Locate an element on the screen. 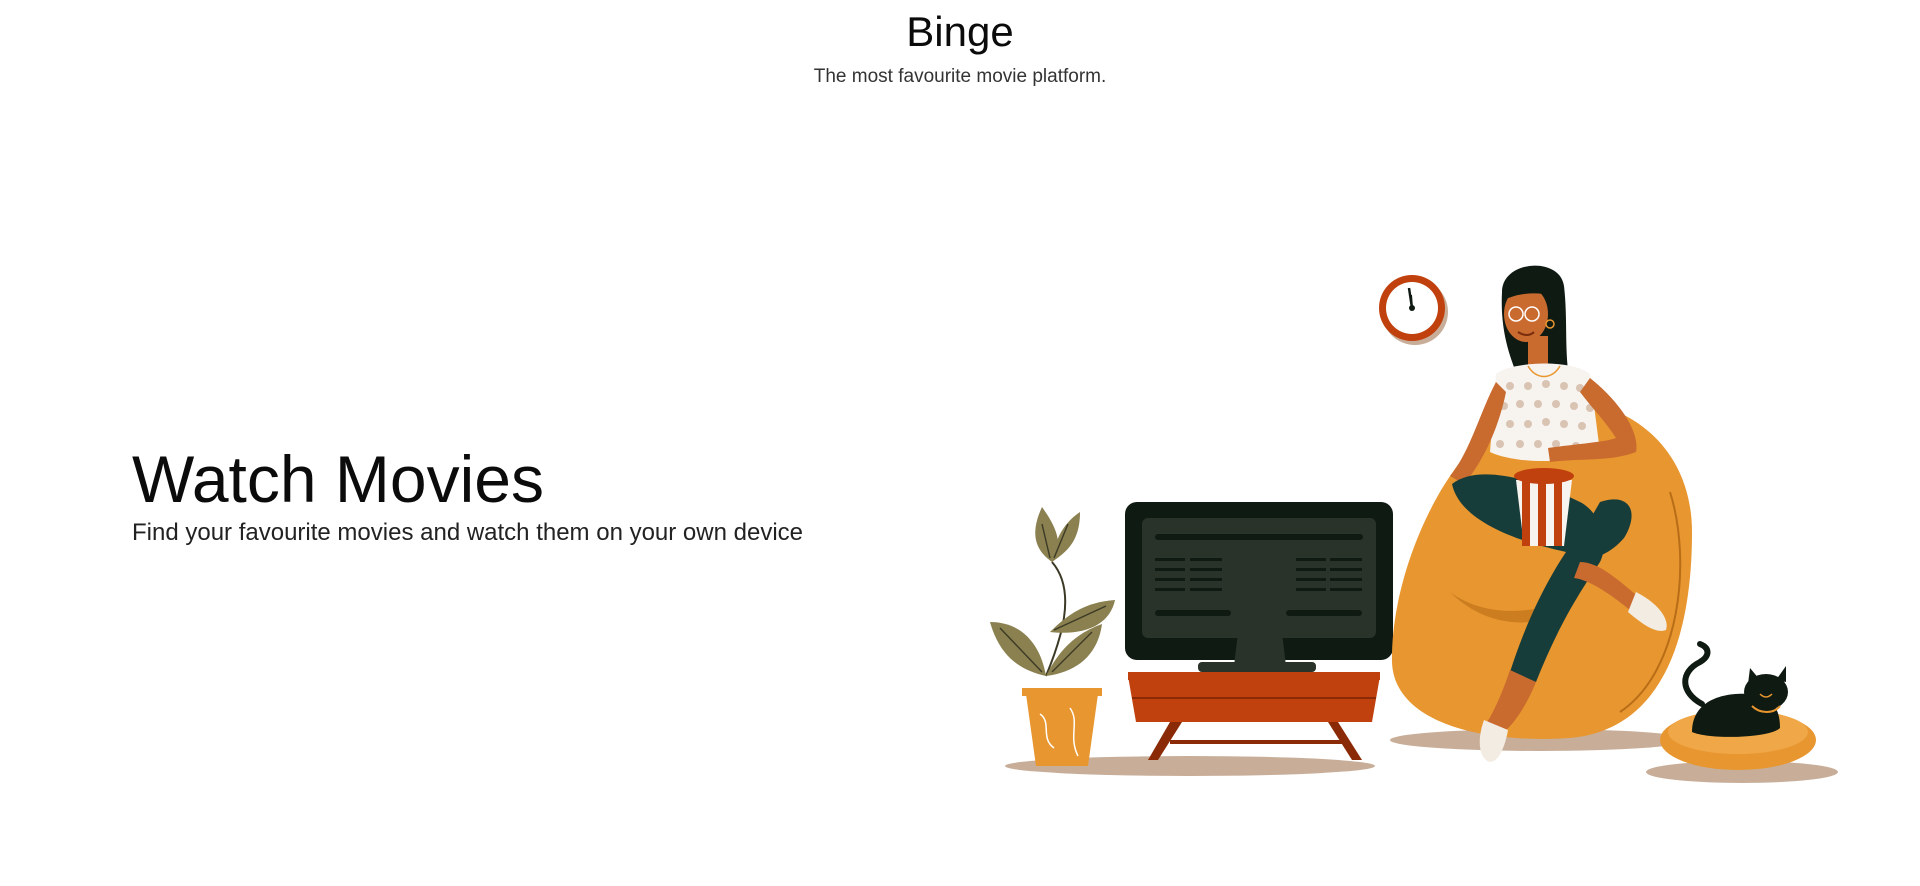 Image resolution: width=1920 pixels, height=886 pixels. brand-title: Binge is located at coordinates (960, 31).